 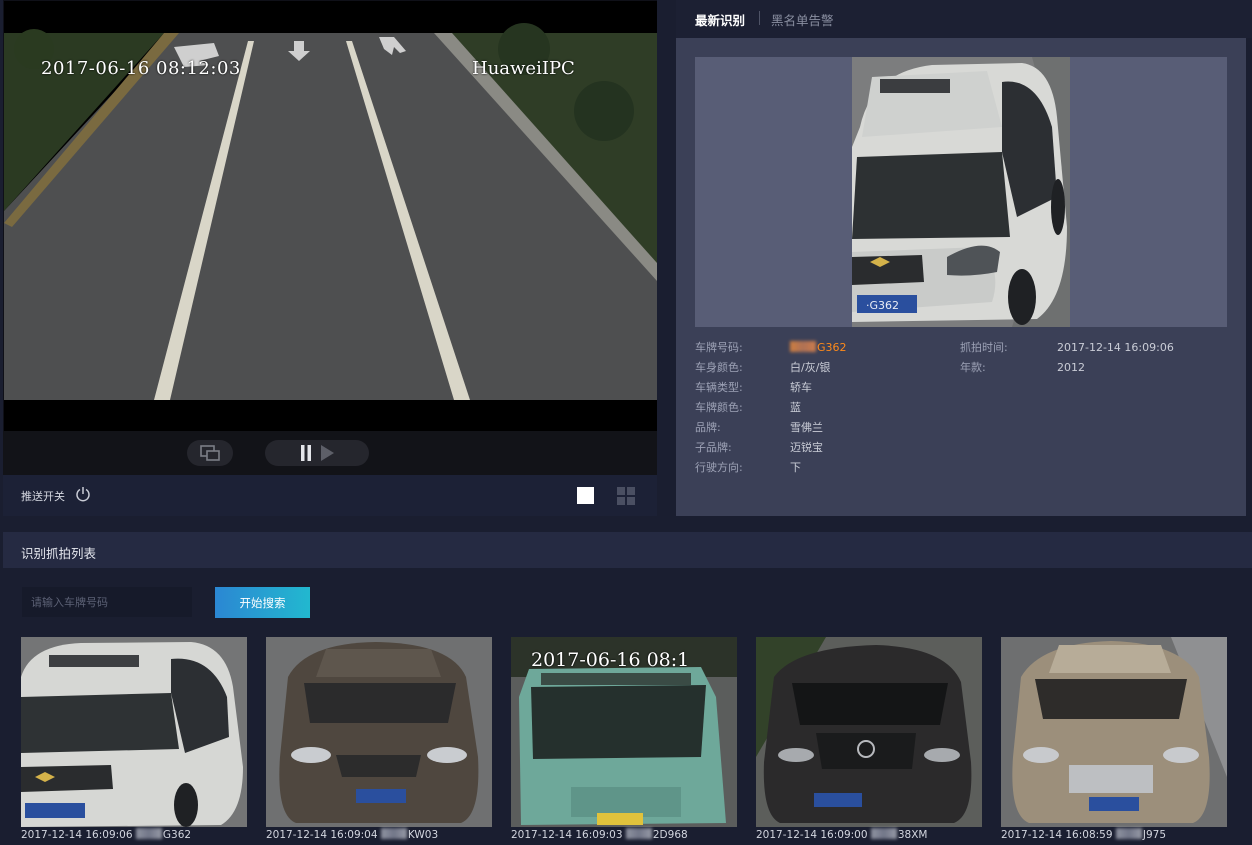 I want to click on detail-labels-right: 抓拍时间: 年款:, so click(x=984, y=358).